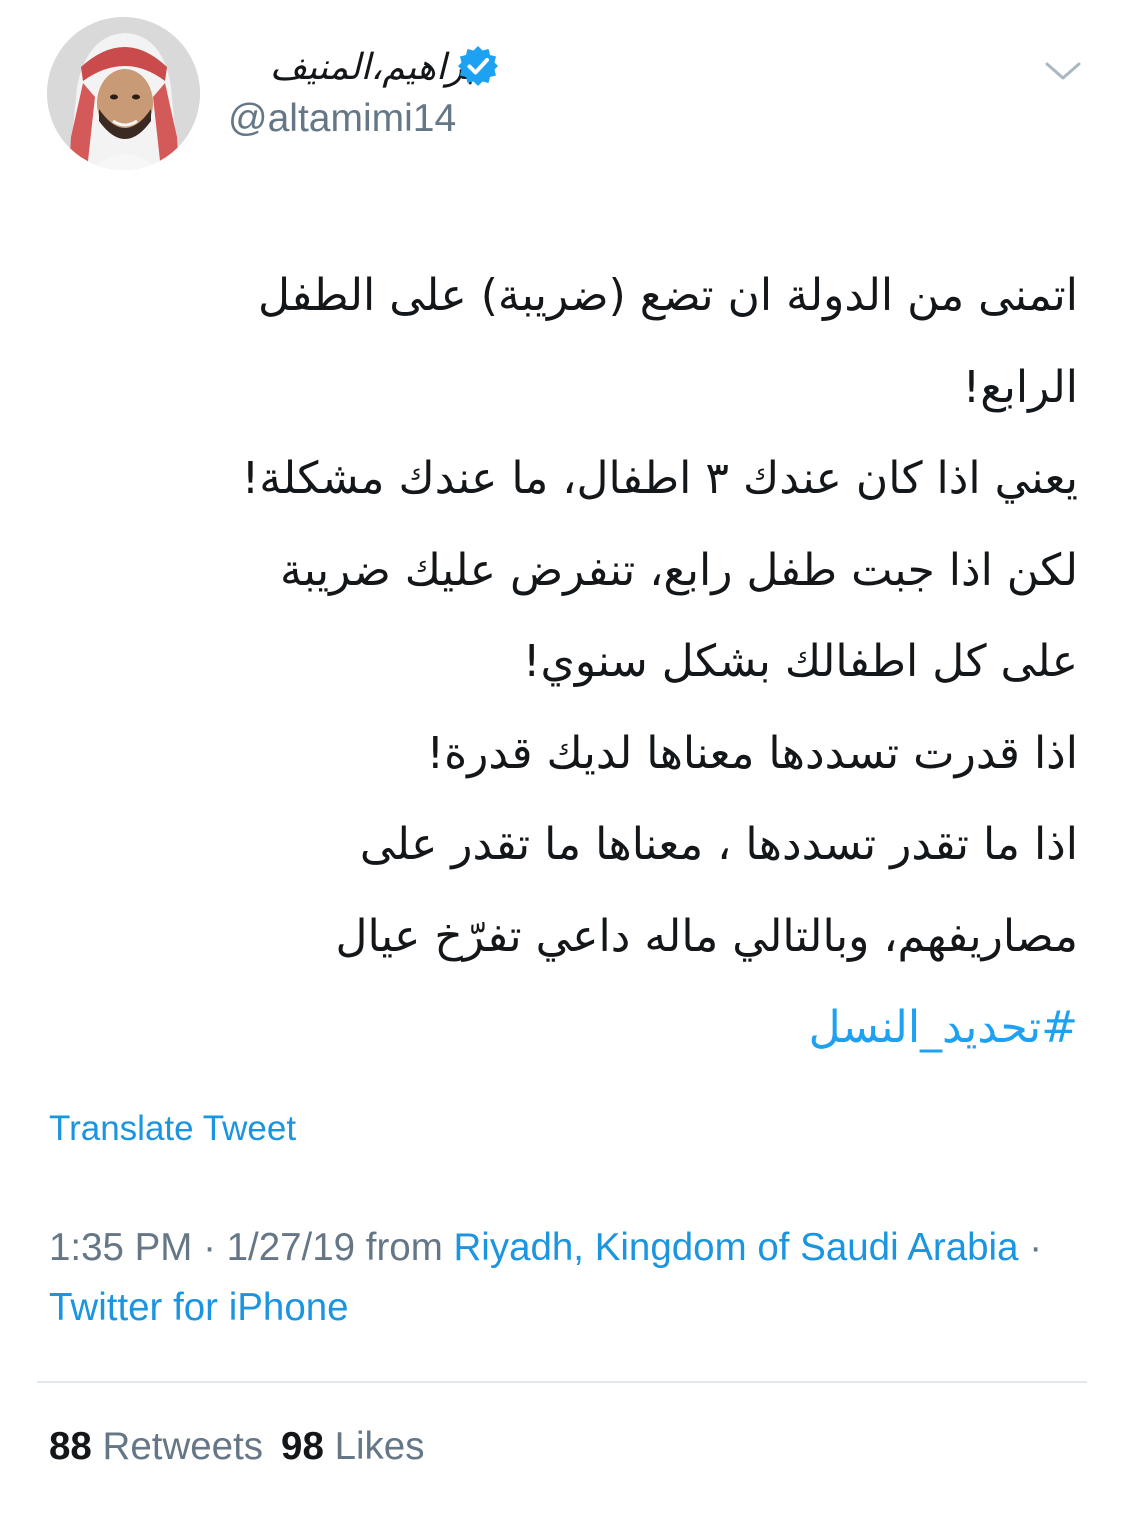 The height and width of the screenshot is (1537, 1124). I want to click on from-label: from, so click(404, 1247).